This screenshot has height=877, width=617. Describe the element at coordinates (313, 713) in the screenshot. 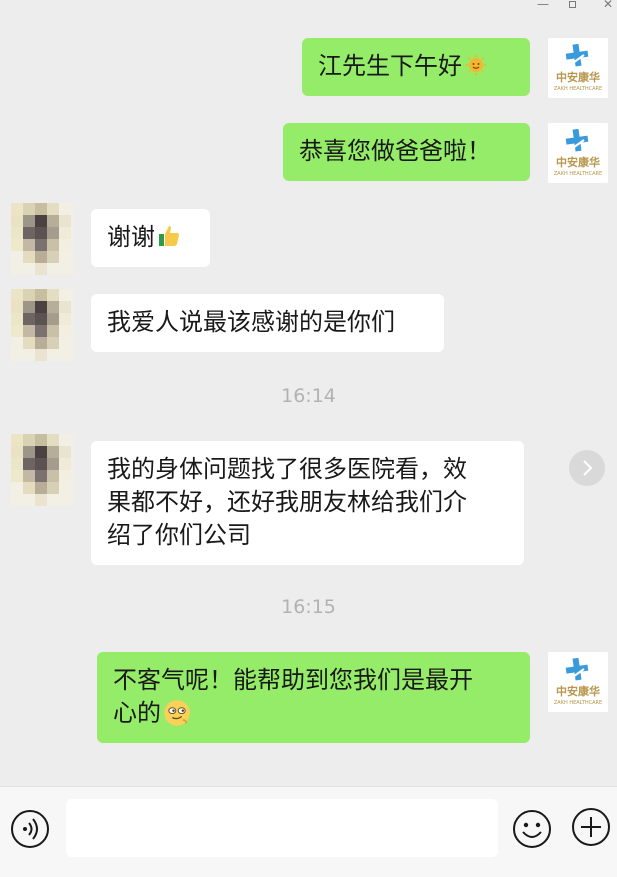

I see `message-line-with-emoji: 心的` at that location.